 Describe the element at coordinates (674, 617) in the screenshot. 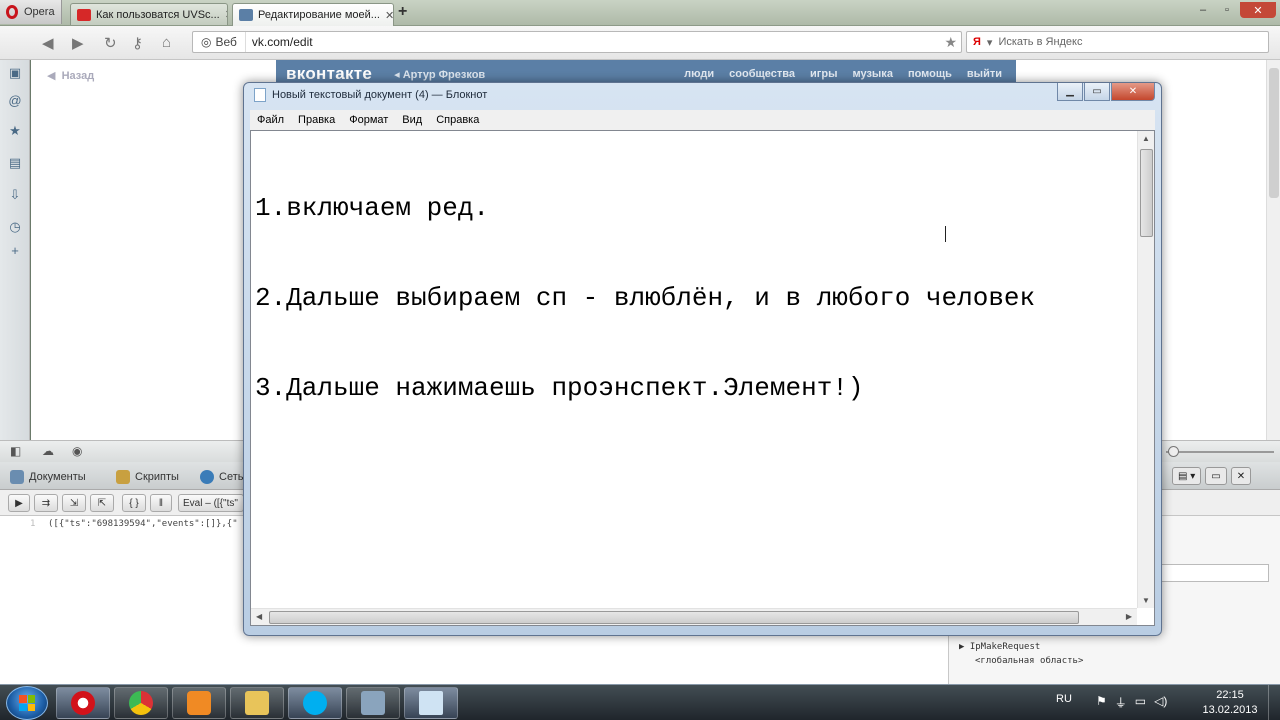

I see `notepad-horizontal-thumb` at that location.